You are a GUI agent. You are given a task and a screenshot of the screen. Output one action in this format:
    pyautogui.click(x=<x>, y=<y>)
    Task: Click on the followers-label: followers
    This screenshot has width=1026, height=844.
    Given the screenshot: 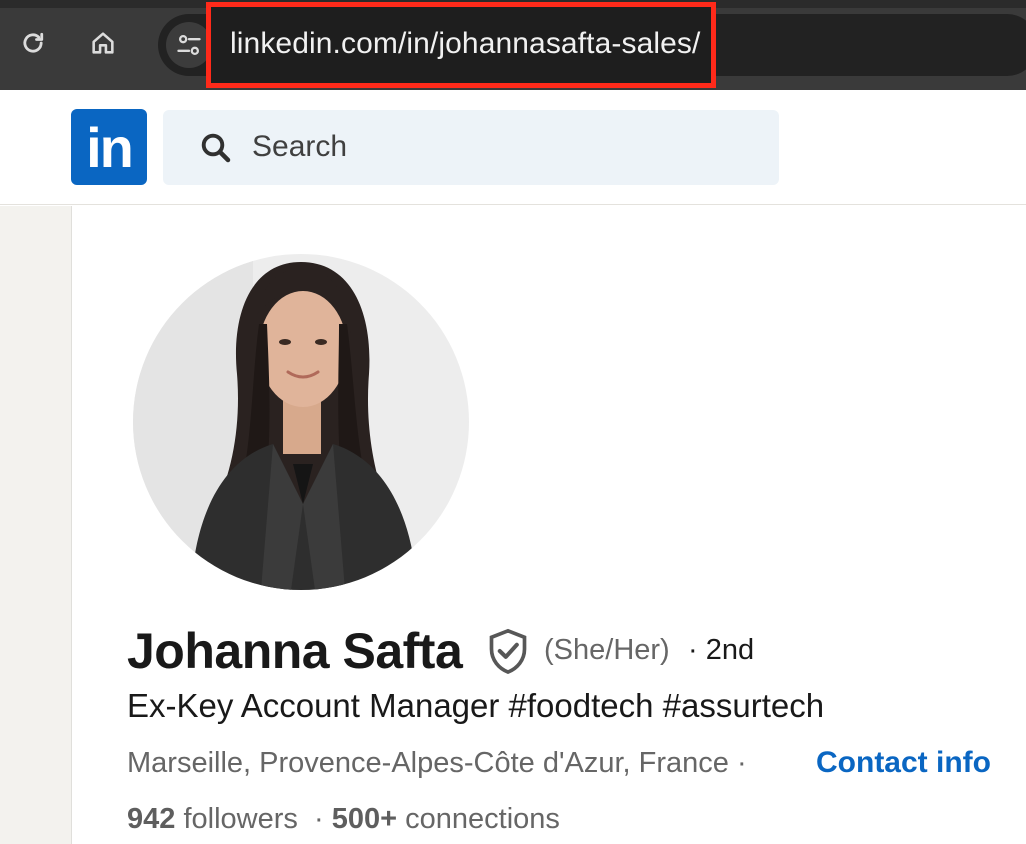 What is the action you would take?
    pyautogui.click(x=240, y=819)
    